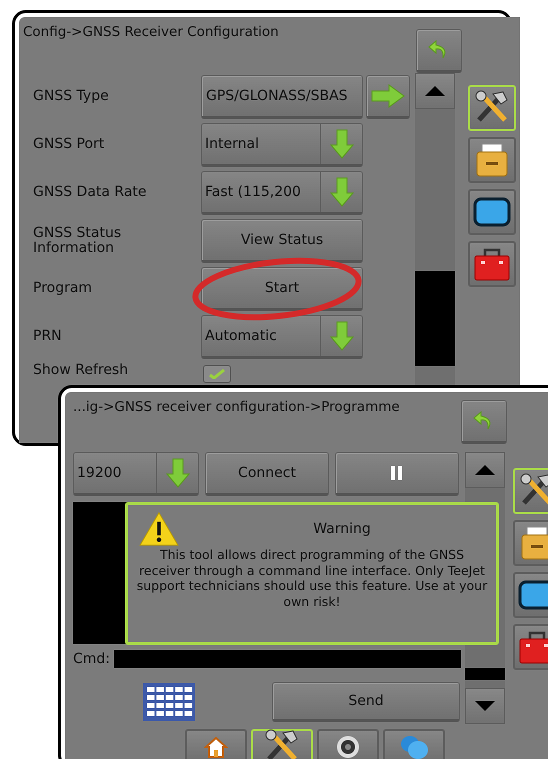 This screenshot has width=548, height=759. What do you see at coordinates (282, 97) in the screenshot?
I see `value-field: GPS/GLONASS/SBAS` at bounding box center [282, 97].